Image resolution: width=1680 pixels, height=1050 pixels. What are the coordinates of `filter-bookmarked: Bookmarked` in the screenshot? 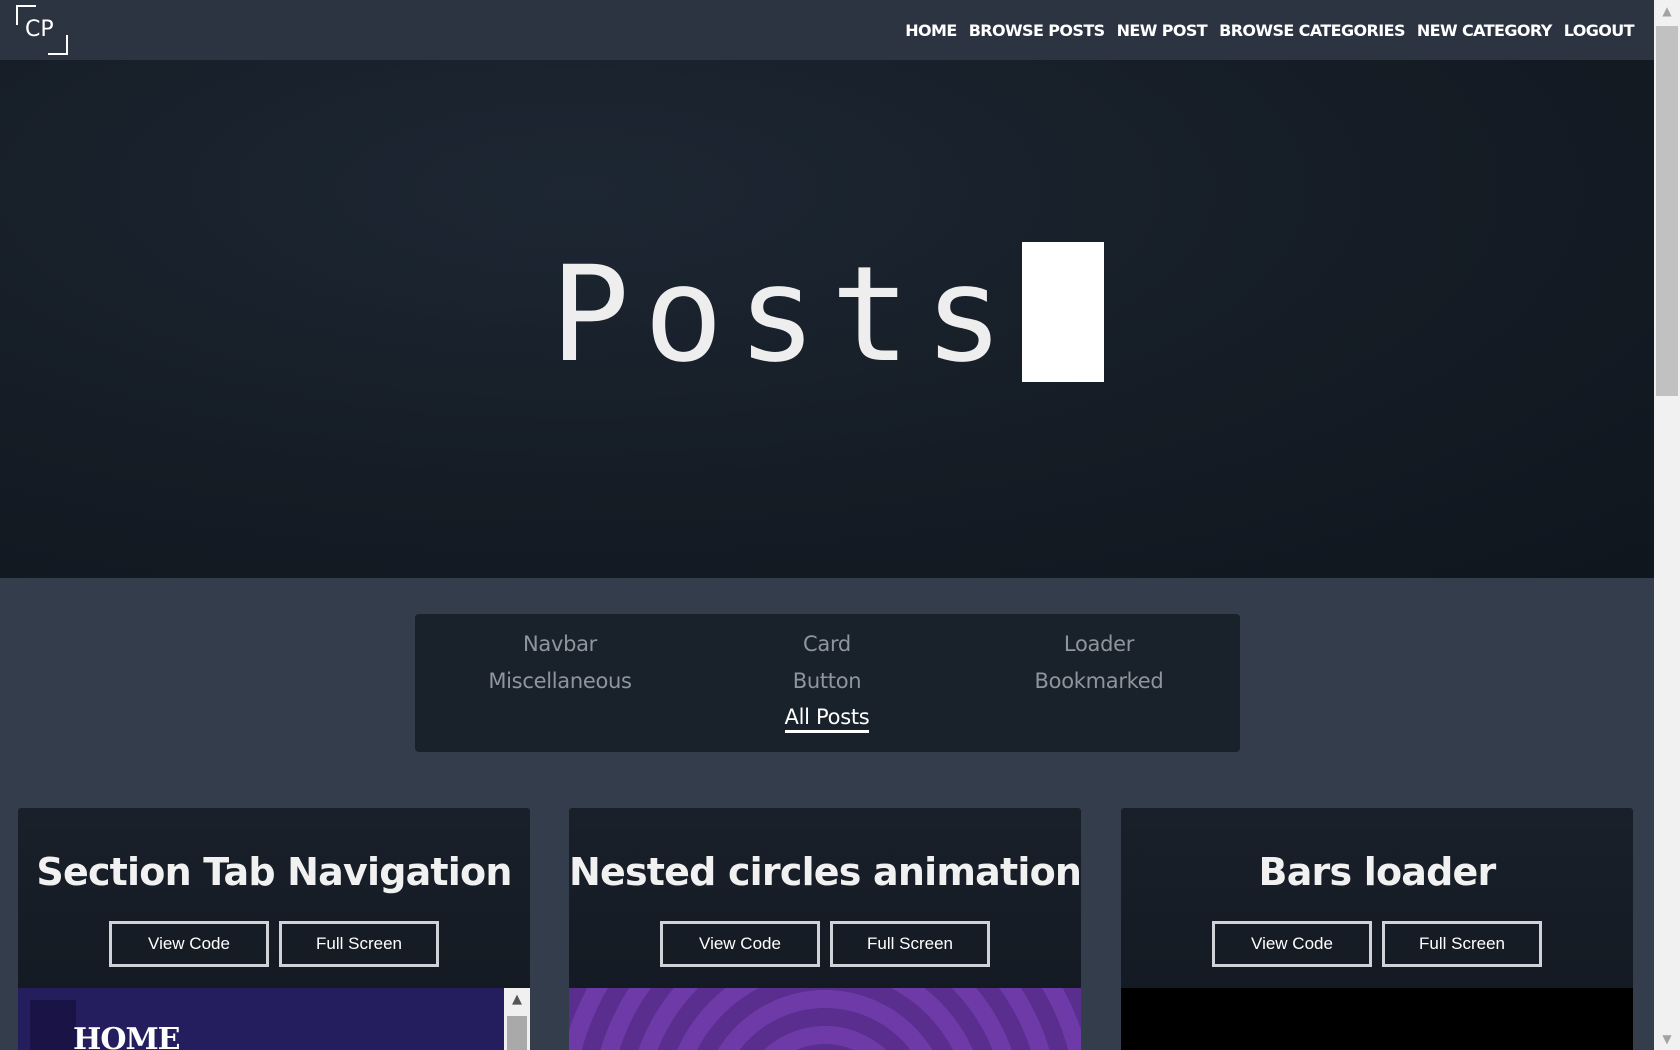 It's located at (1099, 681).